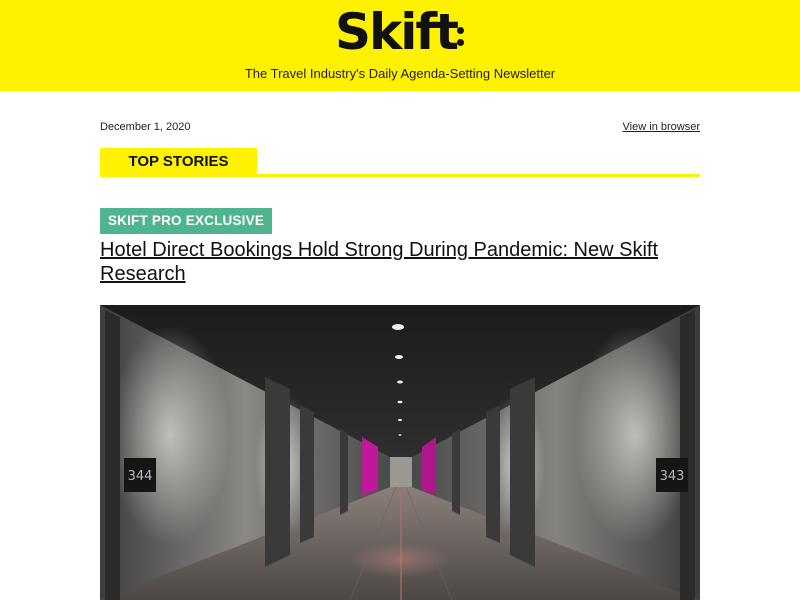 This screenshot has width=800, height=600. Describe the element at coordinates (661, 127) in the screenshot. I see `view-in-browser-link: View in browser` at that location.